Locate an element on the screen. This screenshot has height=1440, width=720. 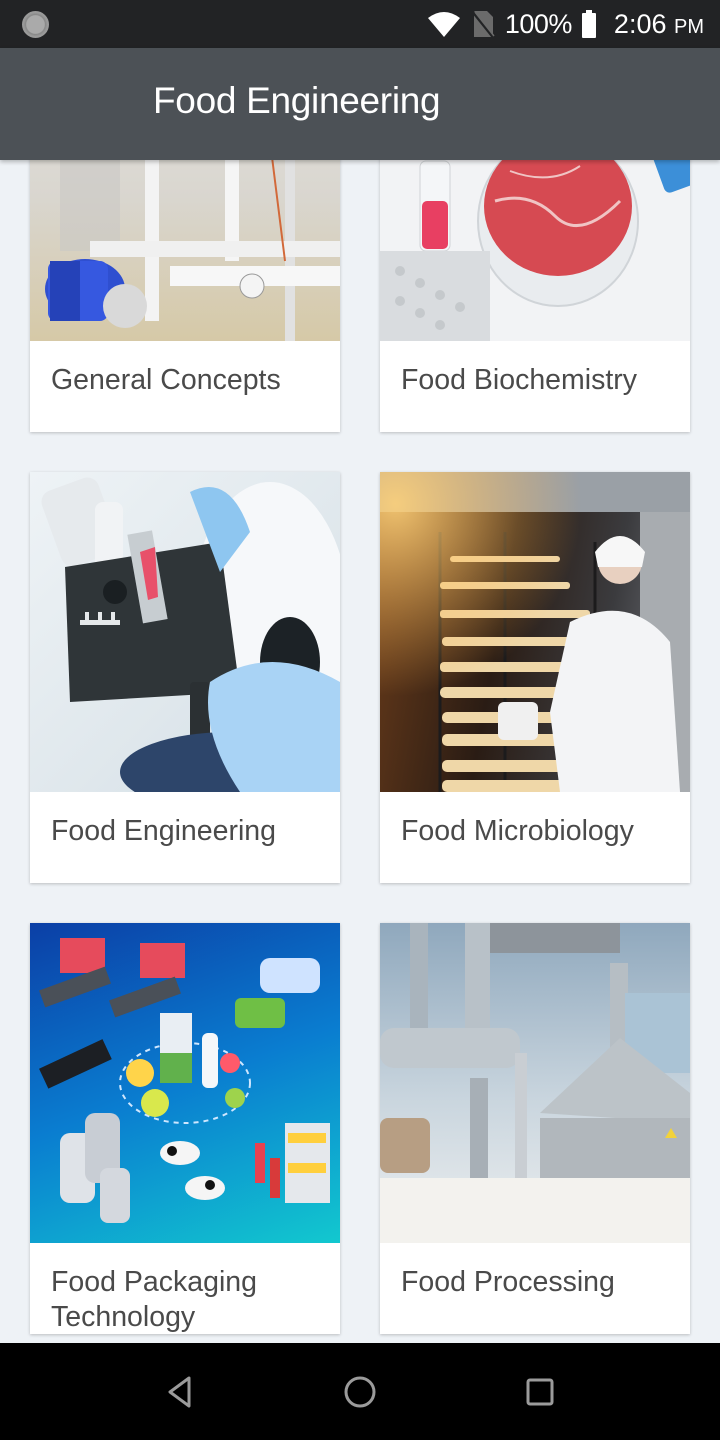
recents-icon is located at coordinates (540, 1392).